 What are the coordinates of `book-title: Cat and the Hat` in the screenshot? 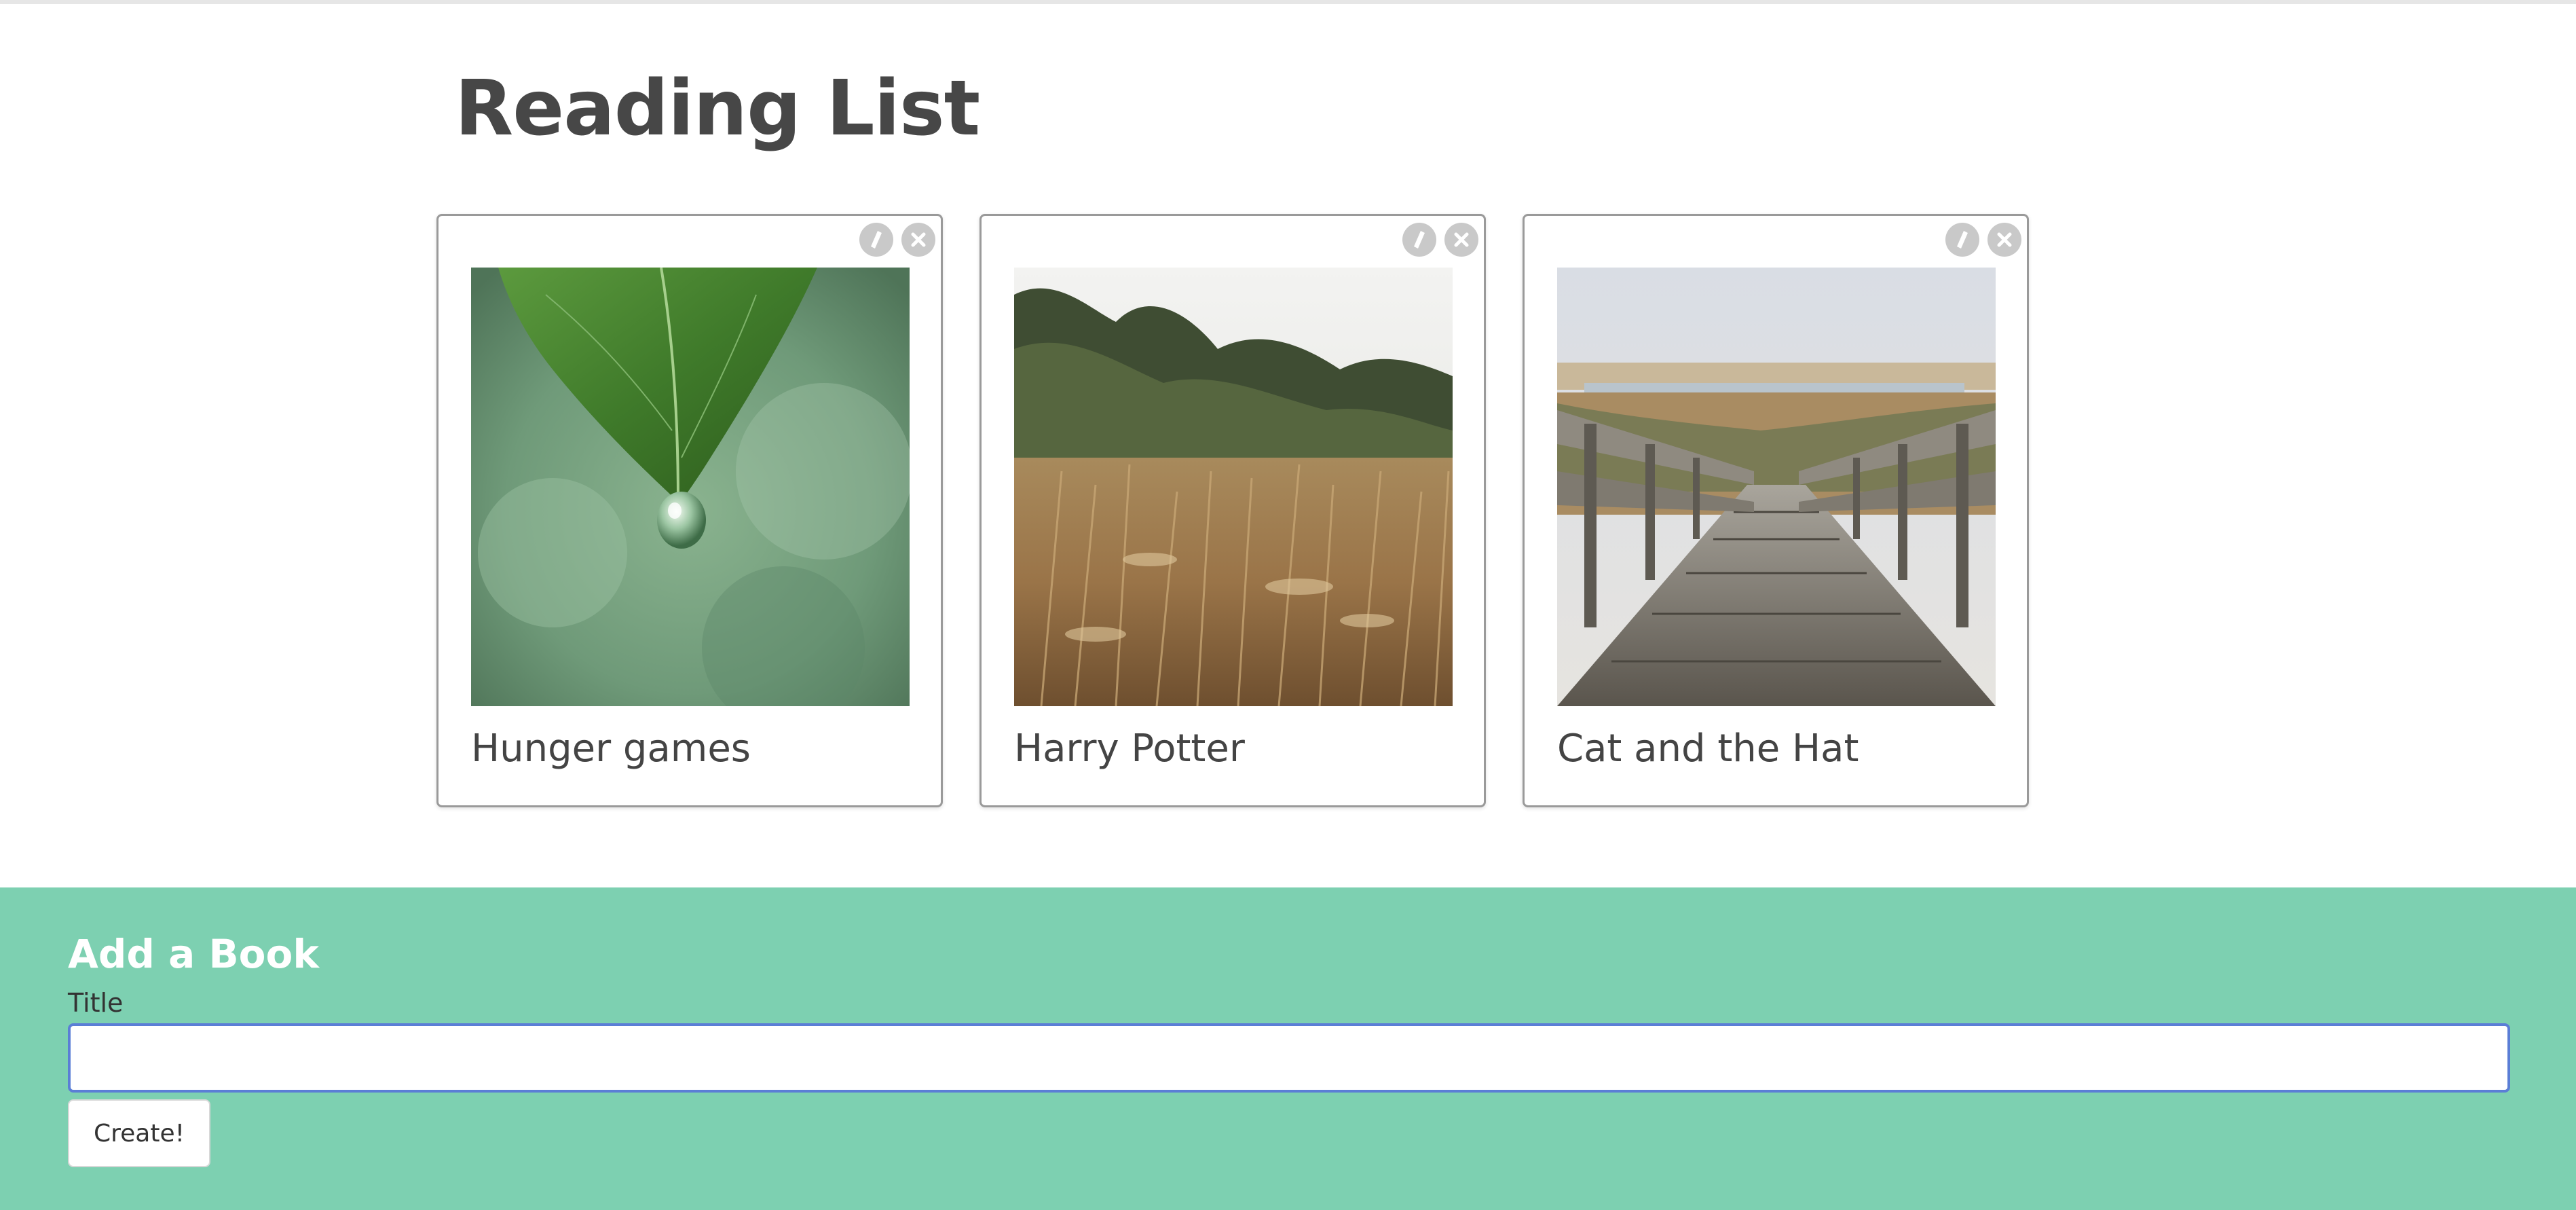 It's located at (1708, 749).